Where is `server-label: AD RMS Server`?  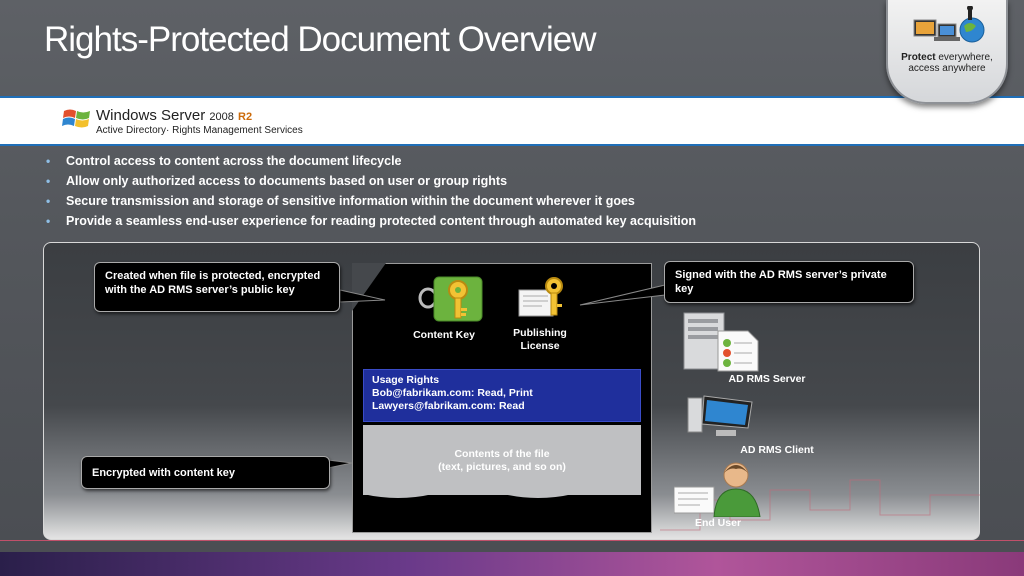 server-label: AD RMS Server is located at coordinates (767, 379).